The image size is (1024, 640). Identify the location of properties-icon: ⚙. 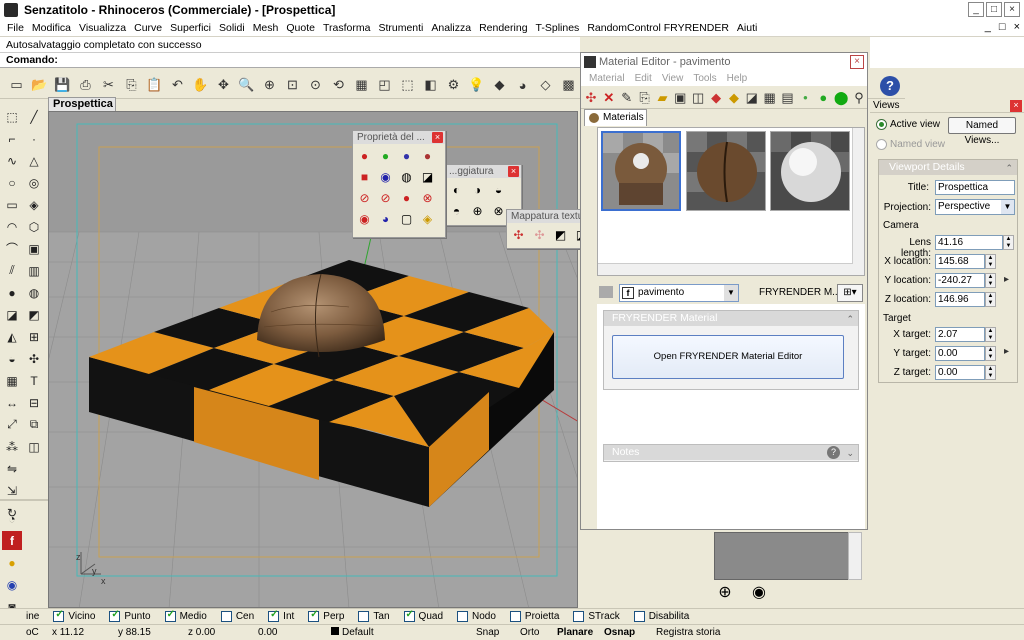
(453, 85).